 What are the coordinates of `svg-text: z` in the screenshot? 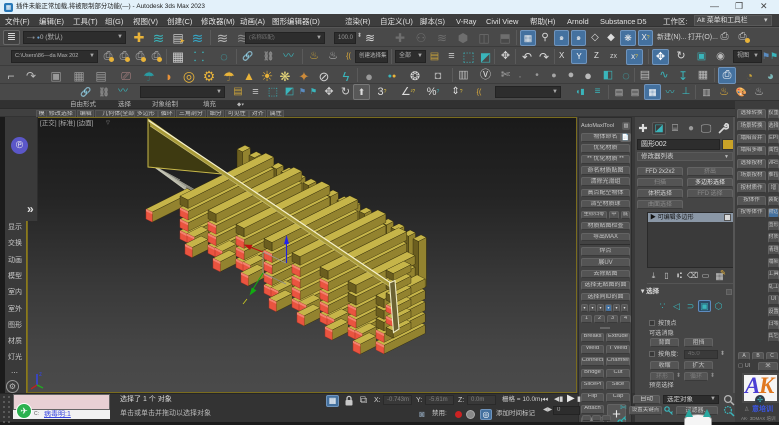 It's located at (40, 375).